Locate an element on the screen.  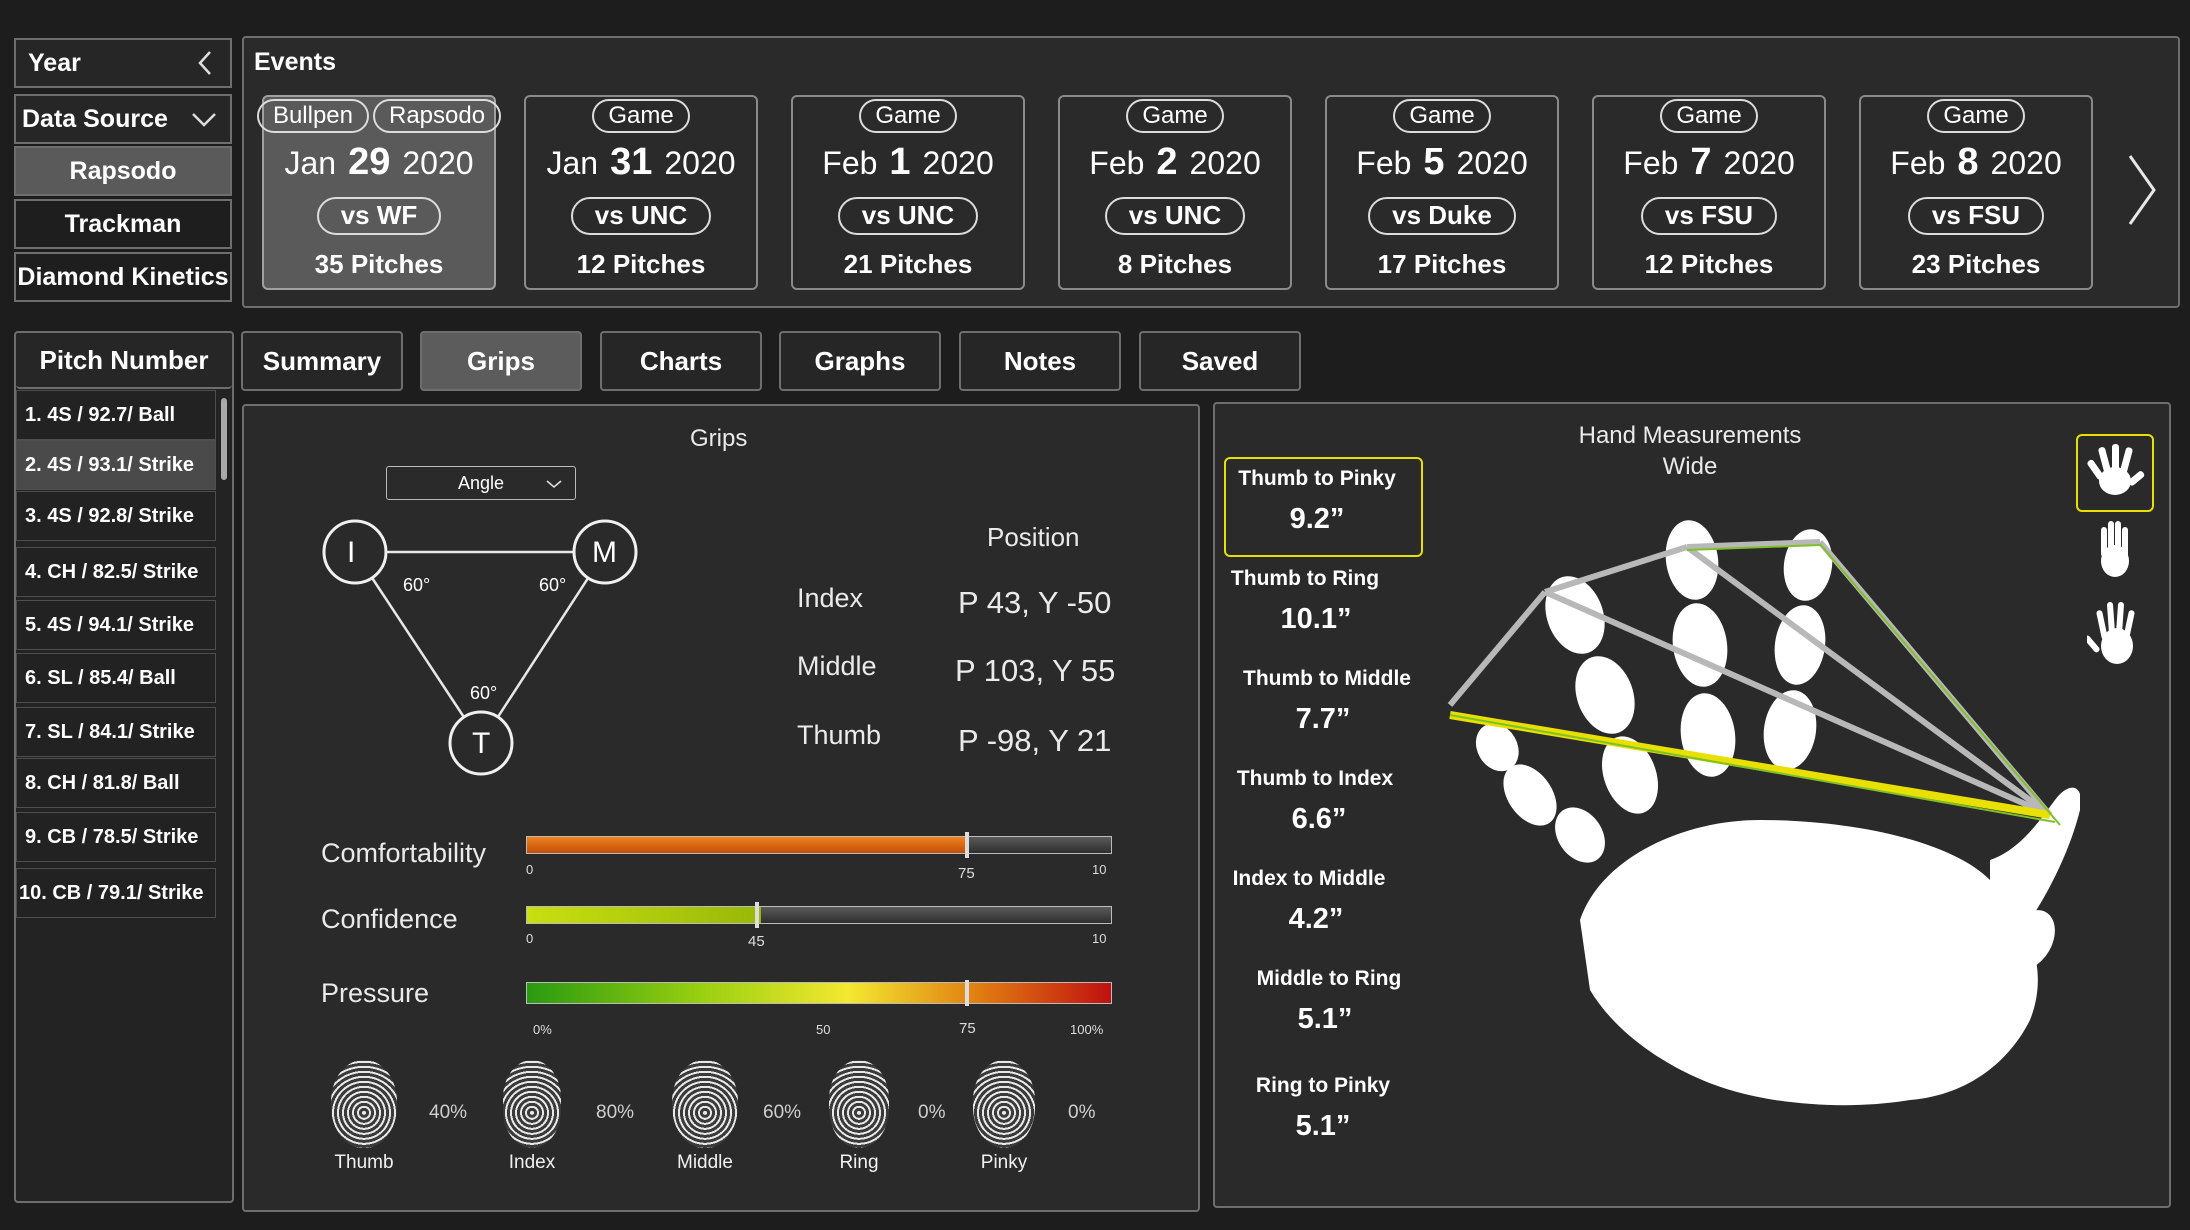
measurement-label: Thumb to Pinky is located at coordinates (1317, 478).